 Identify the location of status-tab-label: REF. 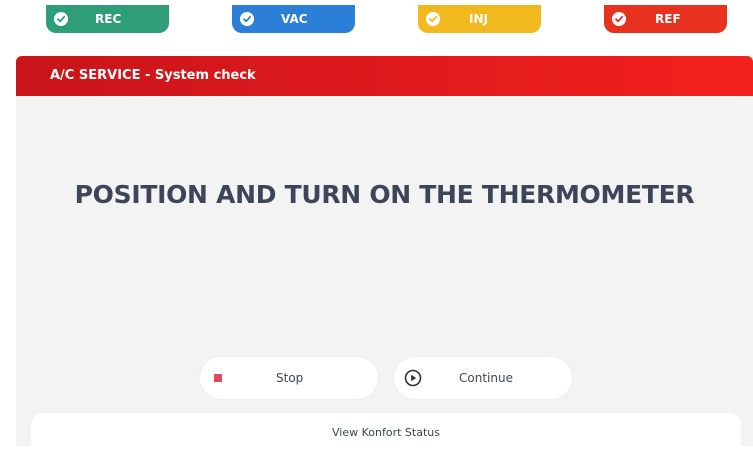
(668, 19).